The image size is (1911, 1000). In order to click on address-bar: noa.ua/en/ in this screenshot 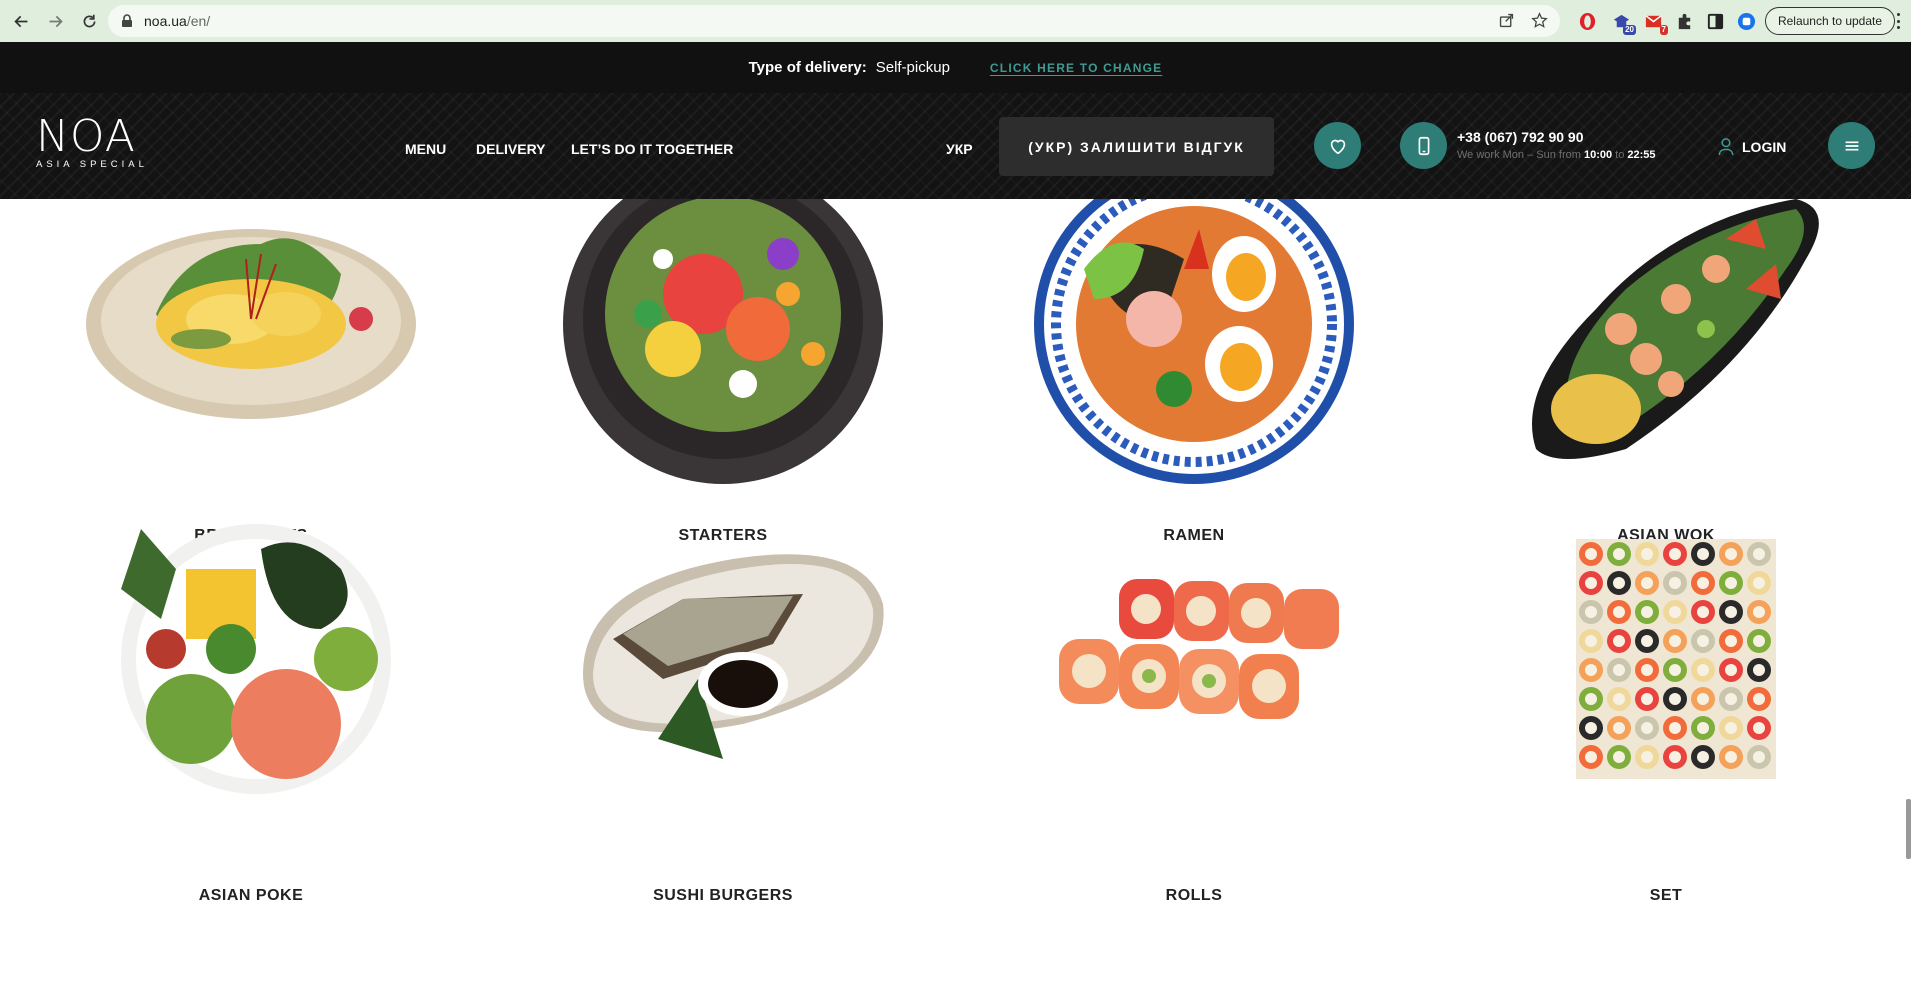, I will do `click(834, 21)`.